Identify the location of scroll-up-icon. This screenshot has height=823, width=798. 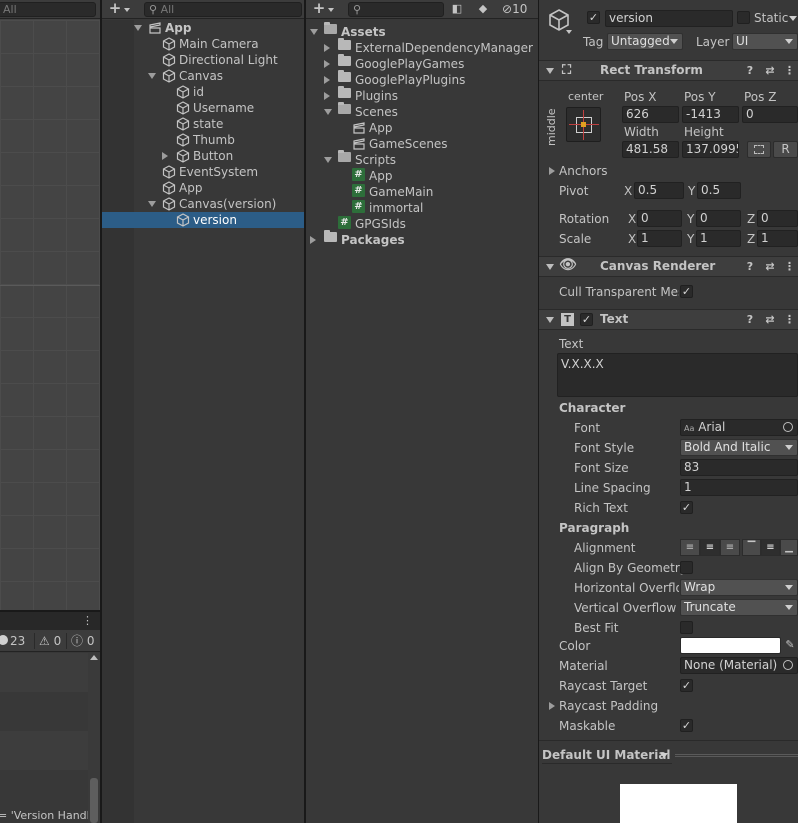
(94, 657).